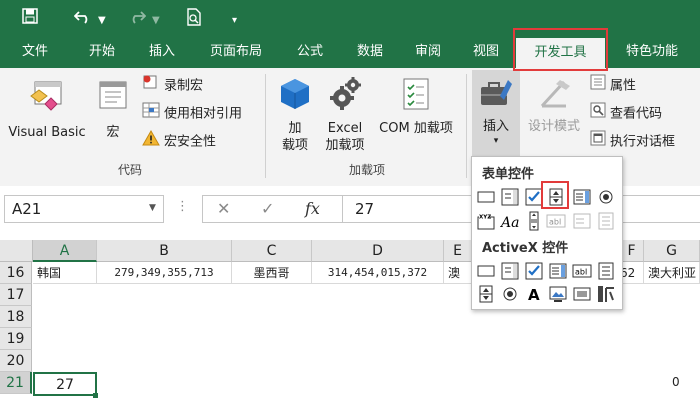  I want to click on properties-icon, so click(598, 86).